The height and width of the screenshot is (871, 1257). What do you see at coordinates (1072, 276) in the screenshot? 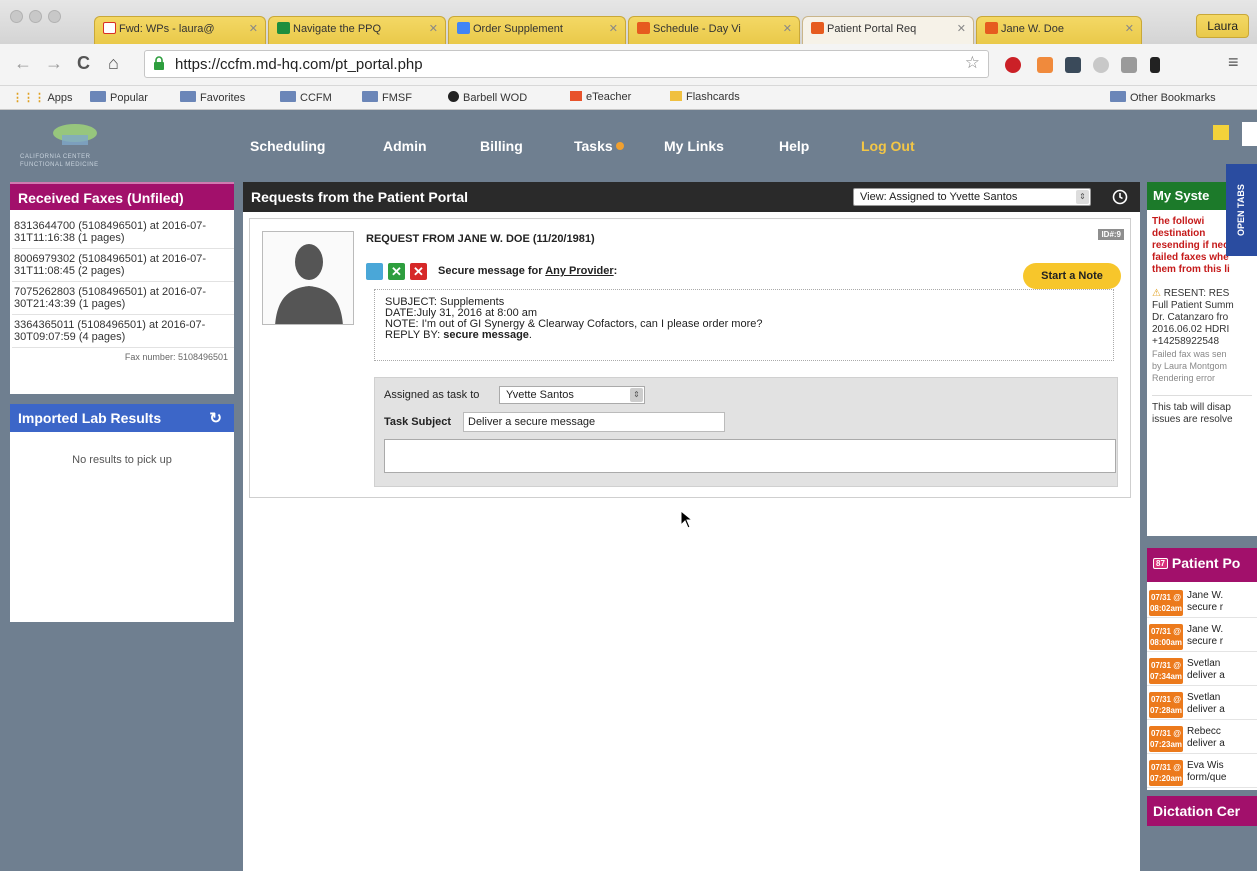
I see `start-a-note-button: Start a Note` at bounding box center [1072, 276].